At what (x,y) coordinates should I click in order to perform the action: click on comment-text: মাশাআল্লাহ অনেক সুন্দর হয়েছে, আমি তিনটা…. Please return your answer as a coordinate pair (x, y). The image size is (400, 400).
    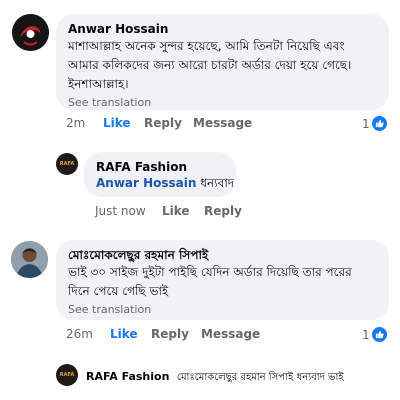
    Looking at the image, I should click on (210, 65).